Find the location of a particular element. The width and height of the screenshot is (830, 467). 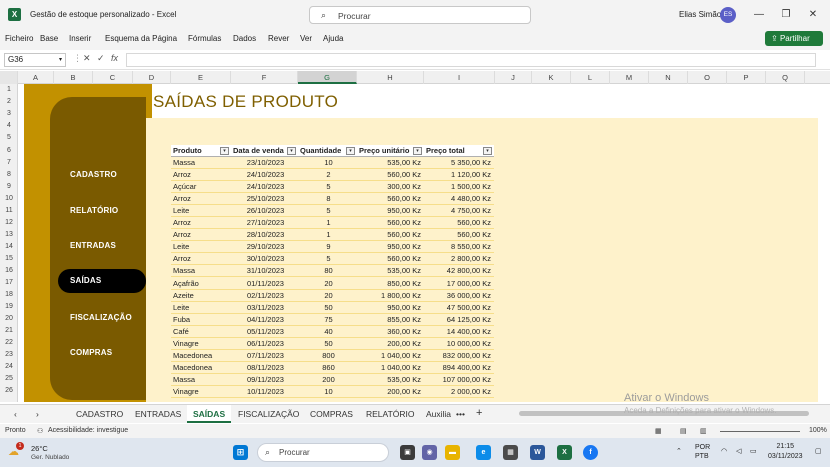

enter-icon: ✓ is located at coordinates (101, 58).